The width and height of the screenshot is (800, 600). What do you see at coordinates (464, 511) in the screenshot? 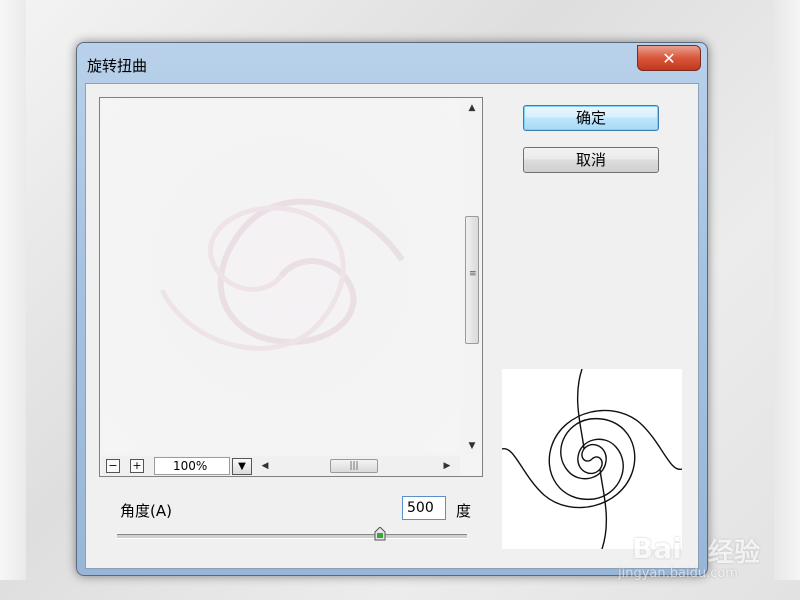
I see `degree-unit-label: 度` at bounding box center [464, 511].